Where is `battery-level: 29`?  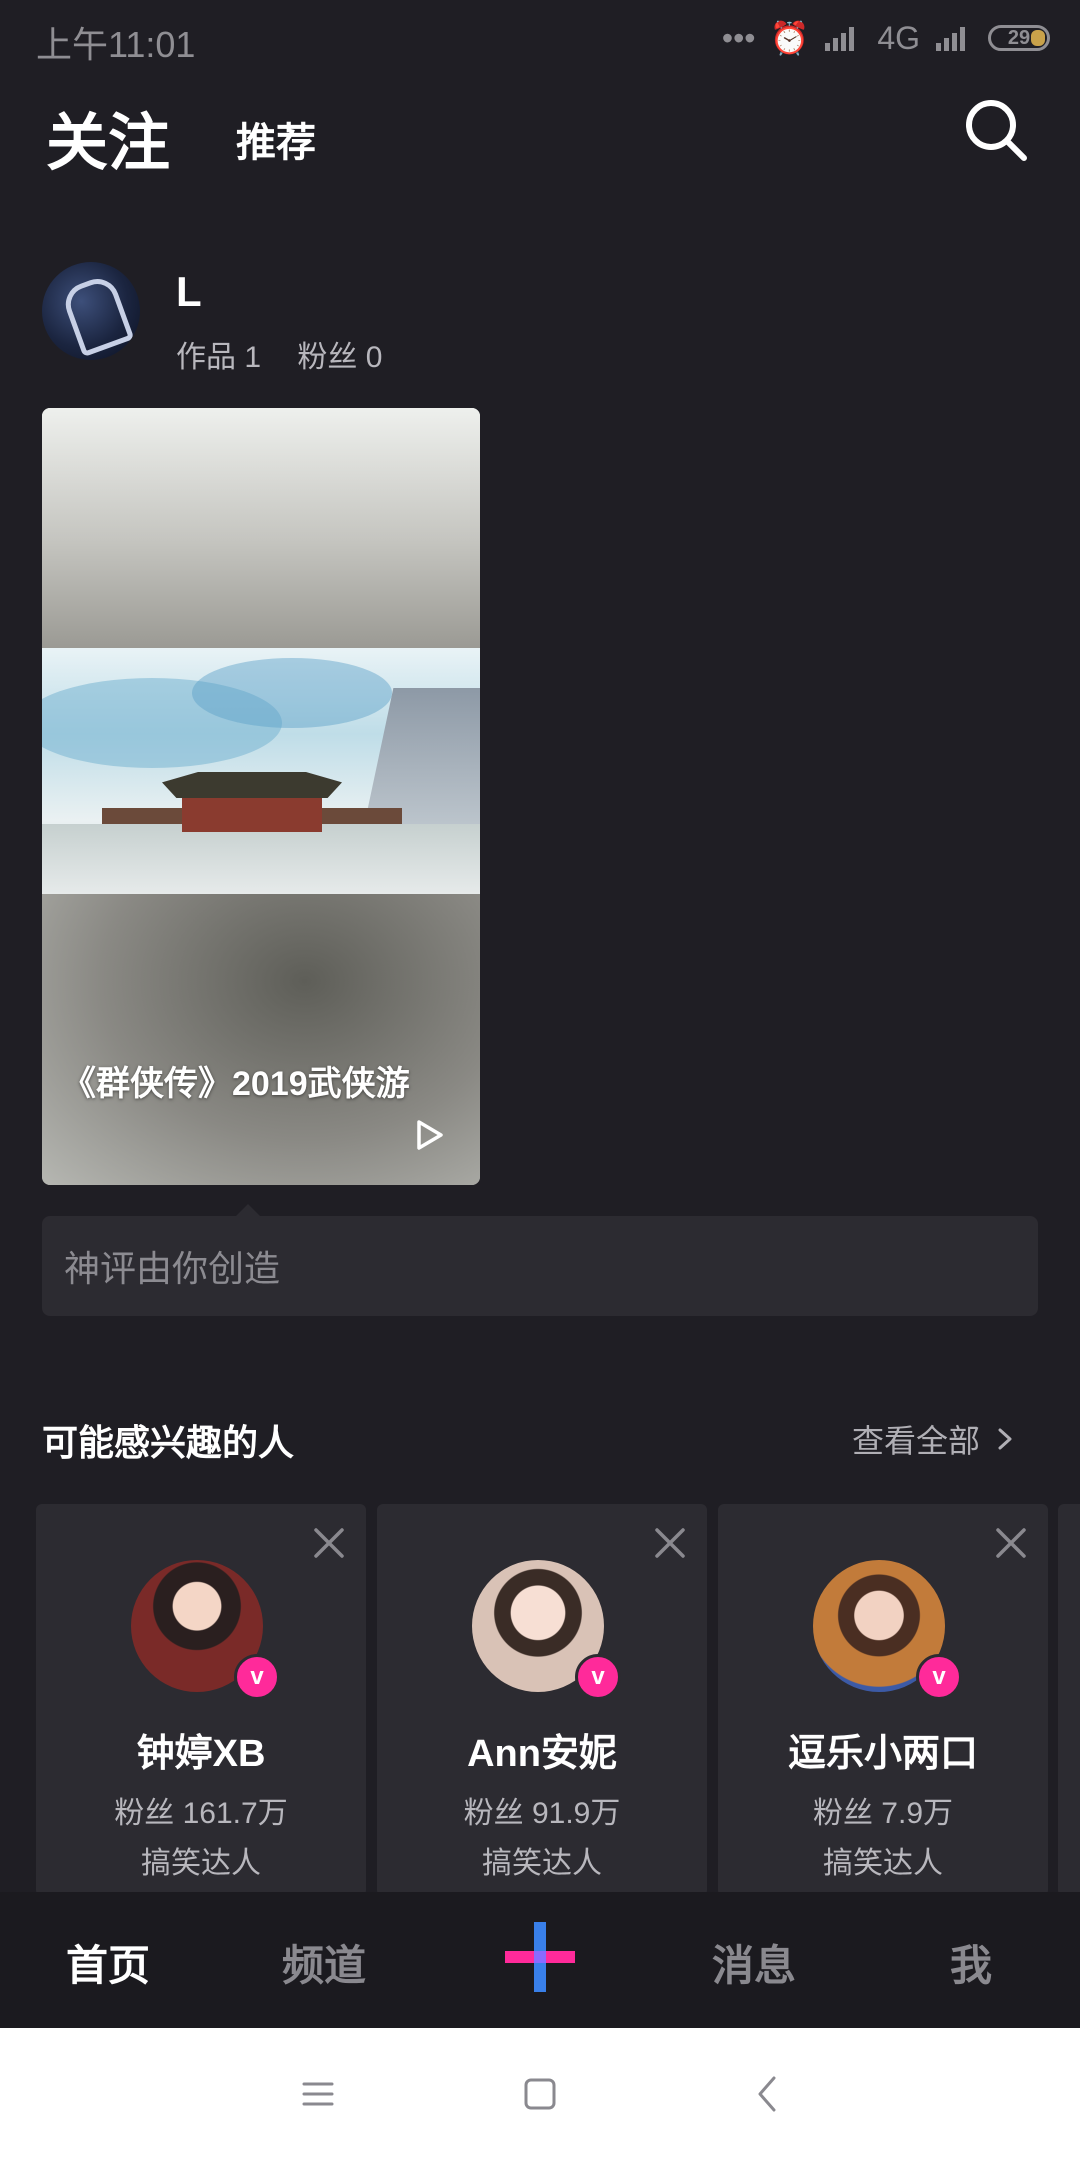 battery-level: 29 is located at coordinates (1019, 37).